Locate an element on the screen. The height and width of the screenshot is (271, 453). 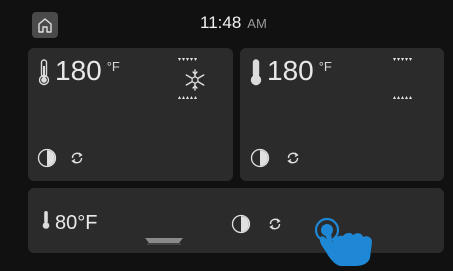
temperature-value: 80°F is located at coordinates (76, 223).